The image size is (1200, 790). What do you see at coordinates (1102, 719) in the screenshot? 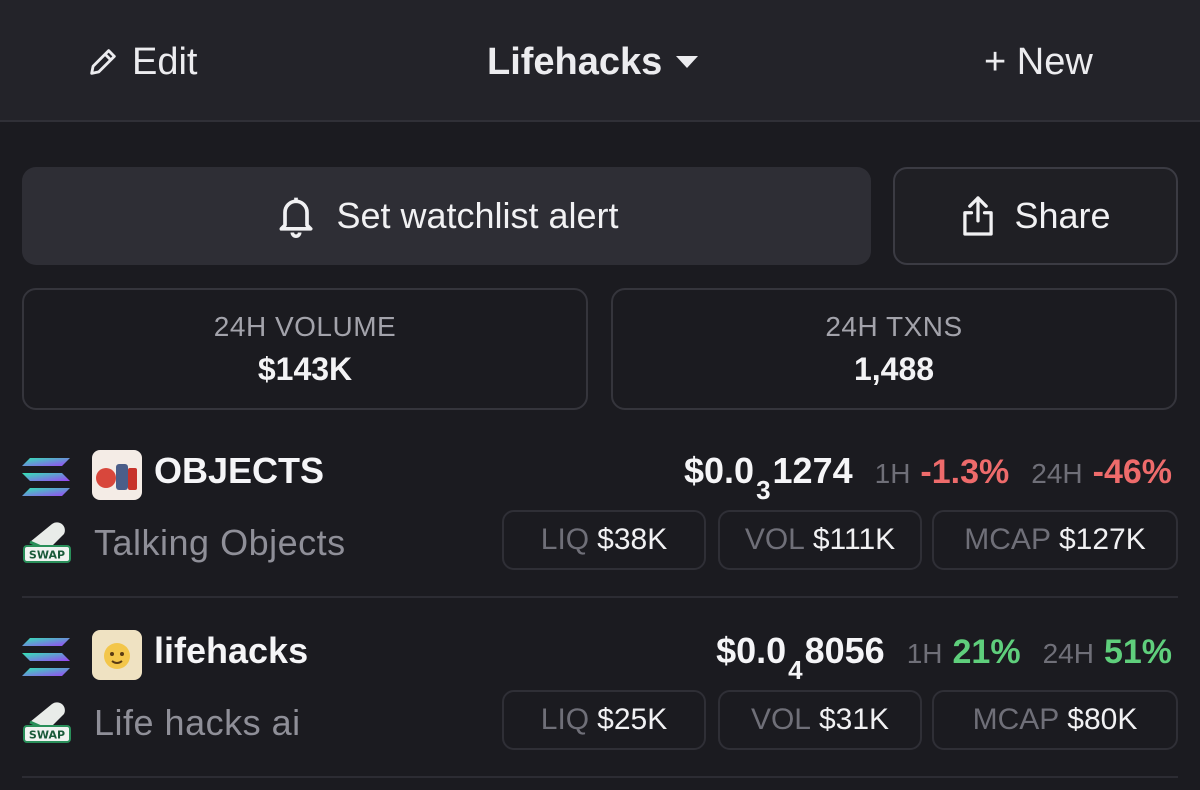
I see `market-cap-value: $80K` at bounding box center [1102, 719].